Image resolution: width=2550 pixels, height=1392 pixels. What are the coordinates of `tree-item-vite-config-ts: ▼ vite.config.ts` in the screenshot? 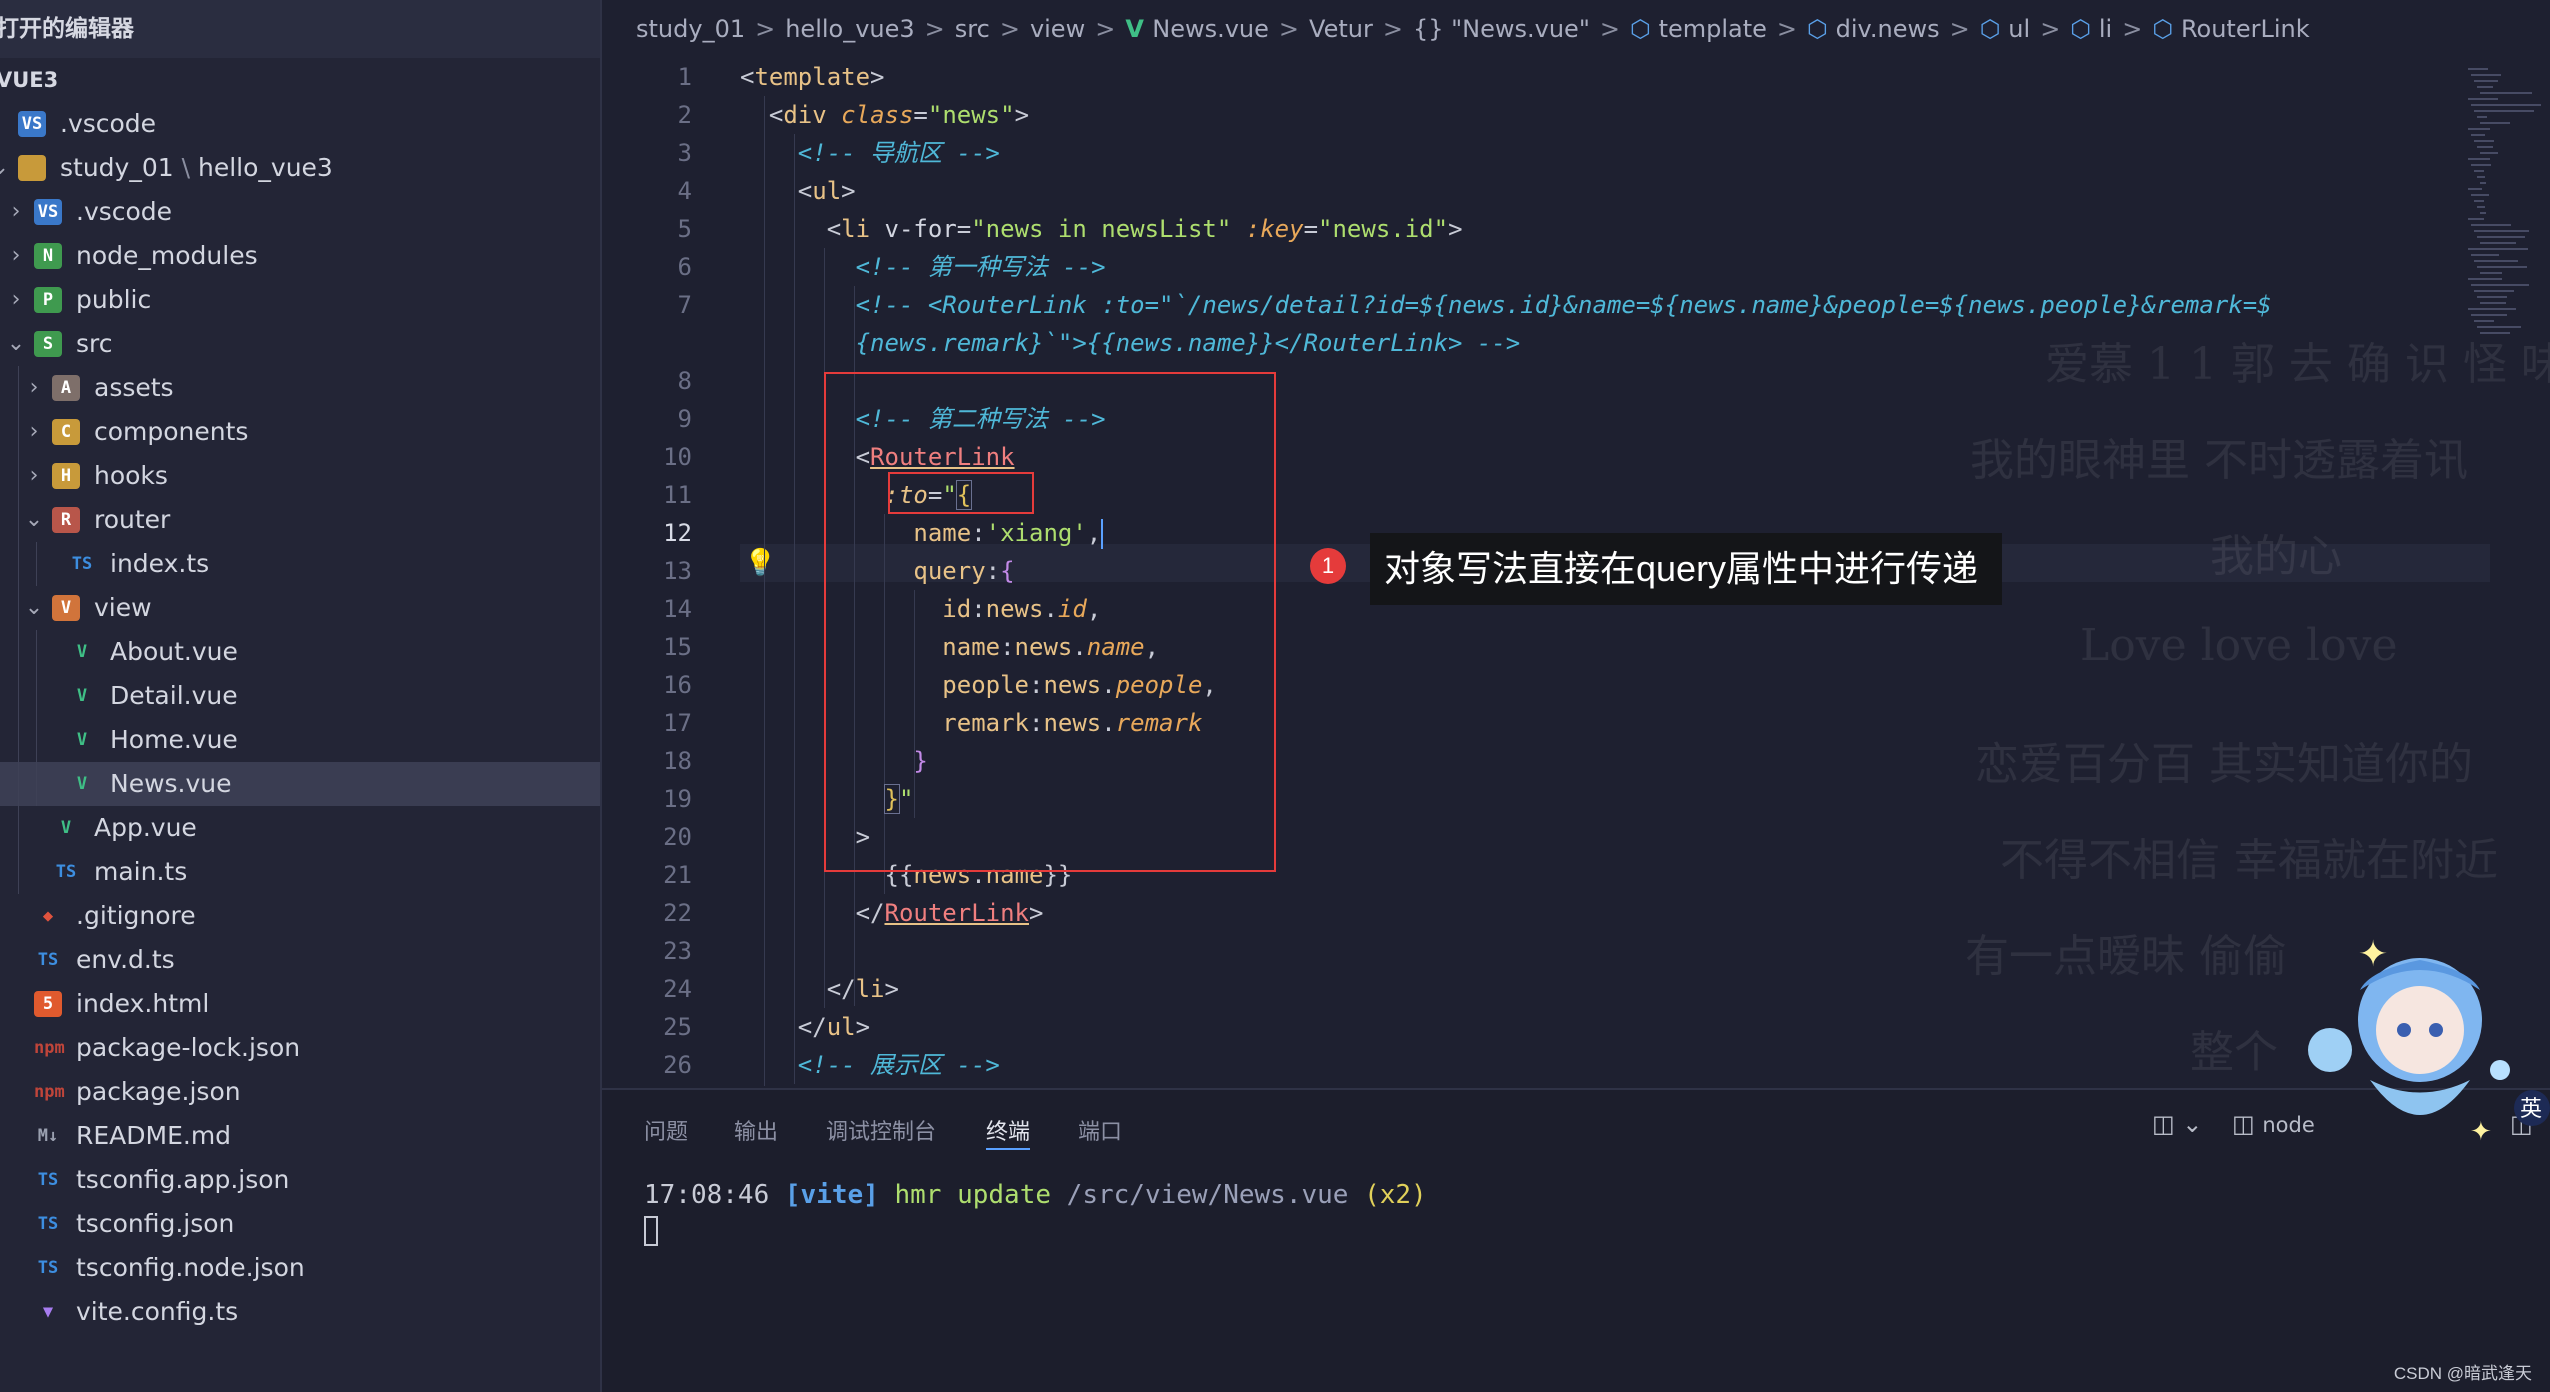 It's located at (300, 1312).